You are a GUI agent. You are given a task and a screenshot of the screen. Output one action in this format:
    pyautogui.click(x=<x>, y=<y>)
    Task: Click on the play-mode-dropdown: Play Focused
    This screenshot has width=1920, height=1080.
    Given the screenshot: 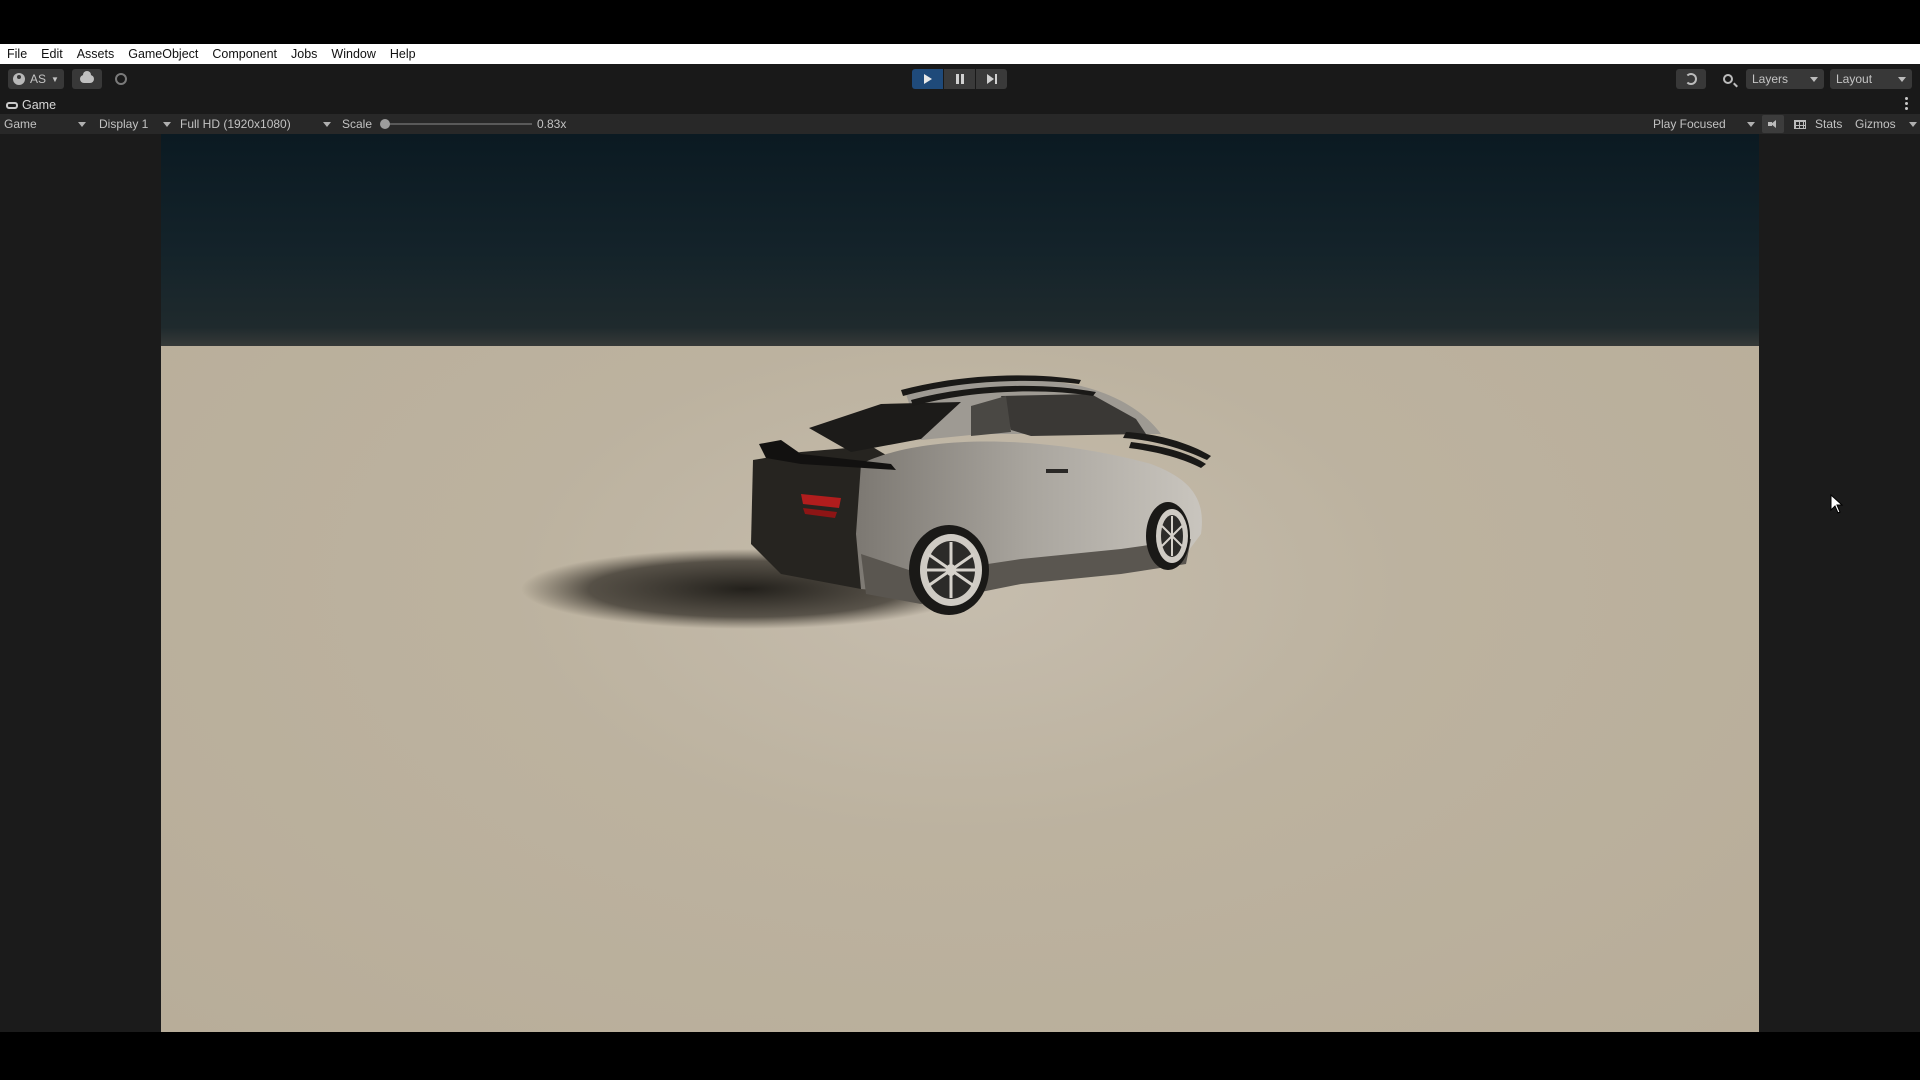 What is the action you would take?
    pyautogui.click(x=1705, y=124)
    